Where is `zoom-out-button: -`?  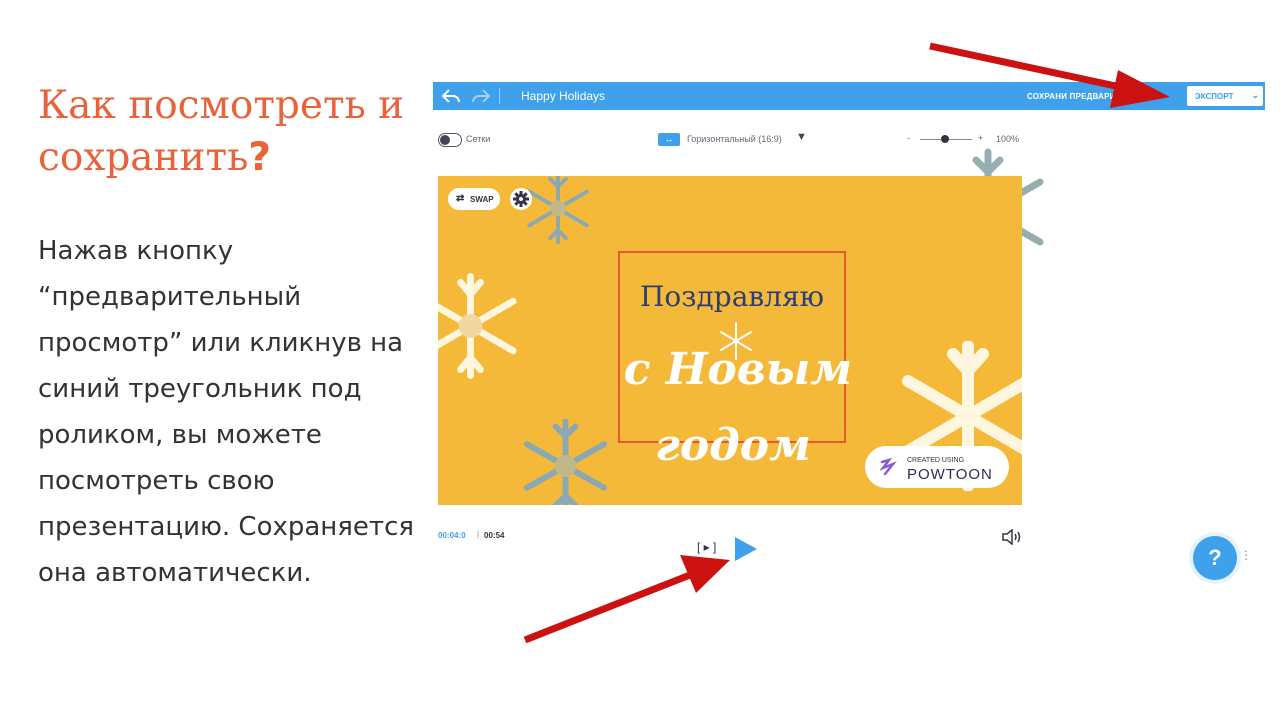
zoom-out-button: - is located at coordinates (908, 138).